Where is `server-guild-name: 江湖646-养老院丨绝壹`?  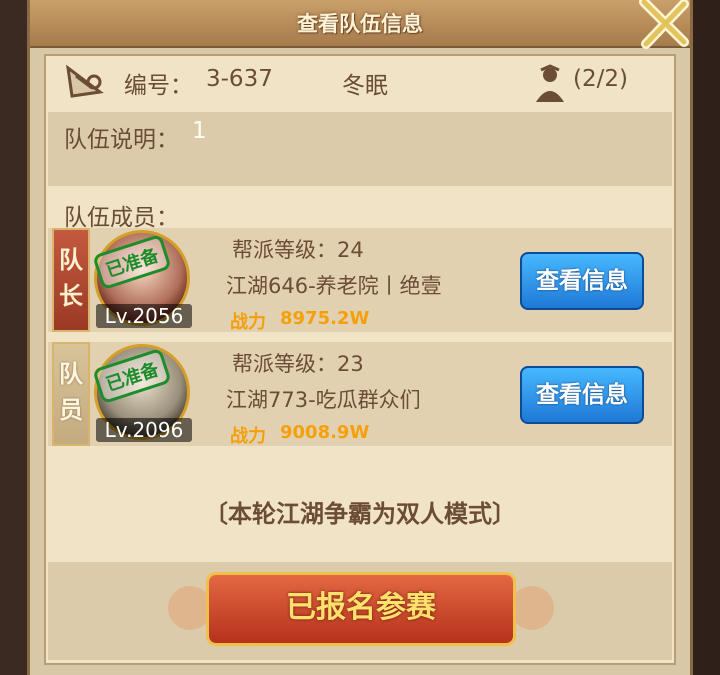
server-guild-name: 江湖646-养老院丨绝壹 is located at coordinates (334, 286).